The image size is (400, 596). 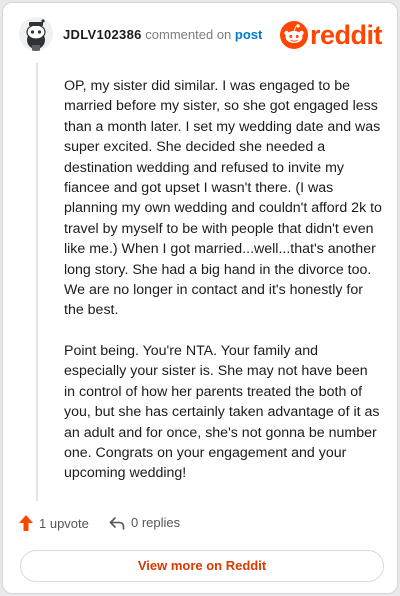 I want to click on thread-line, so click(x=37, y=282).